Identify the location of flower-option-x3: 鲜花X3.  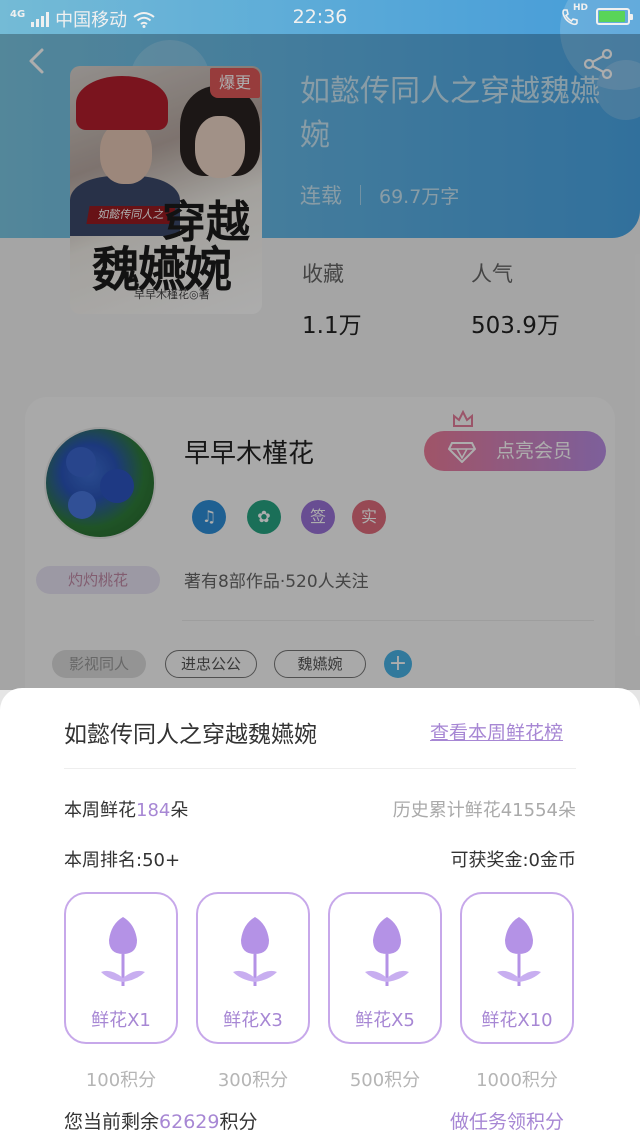
(253, 968).